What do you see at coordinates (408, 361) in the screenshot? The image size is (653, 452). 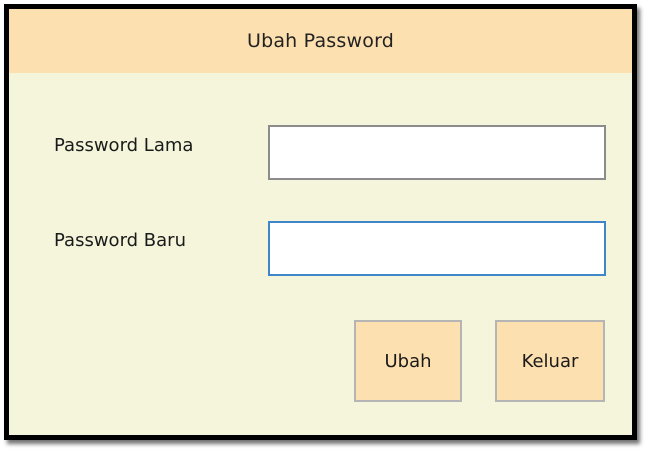 I see `change-button: Ubah` at bounding box center [408, 361].